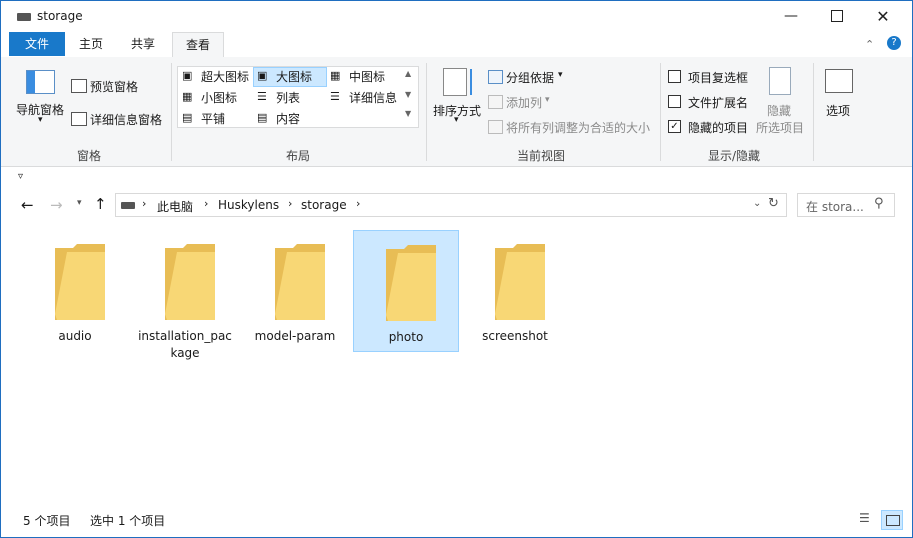  Describe the element at coordinates (495, 127) in the screenshot. I see `fit-columns-icon` at that location.